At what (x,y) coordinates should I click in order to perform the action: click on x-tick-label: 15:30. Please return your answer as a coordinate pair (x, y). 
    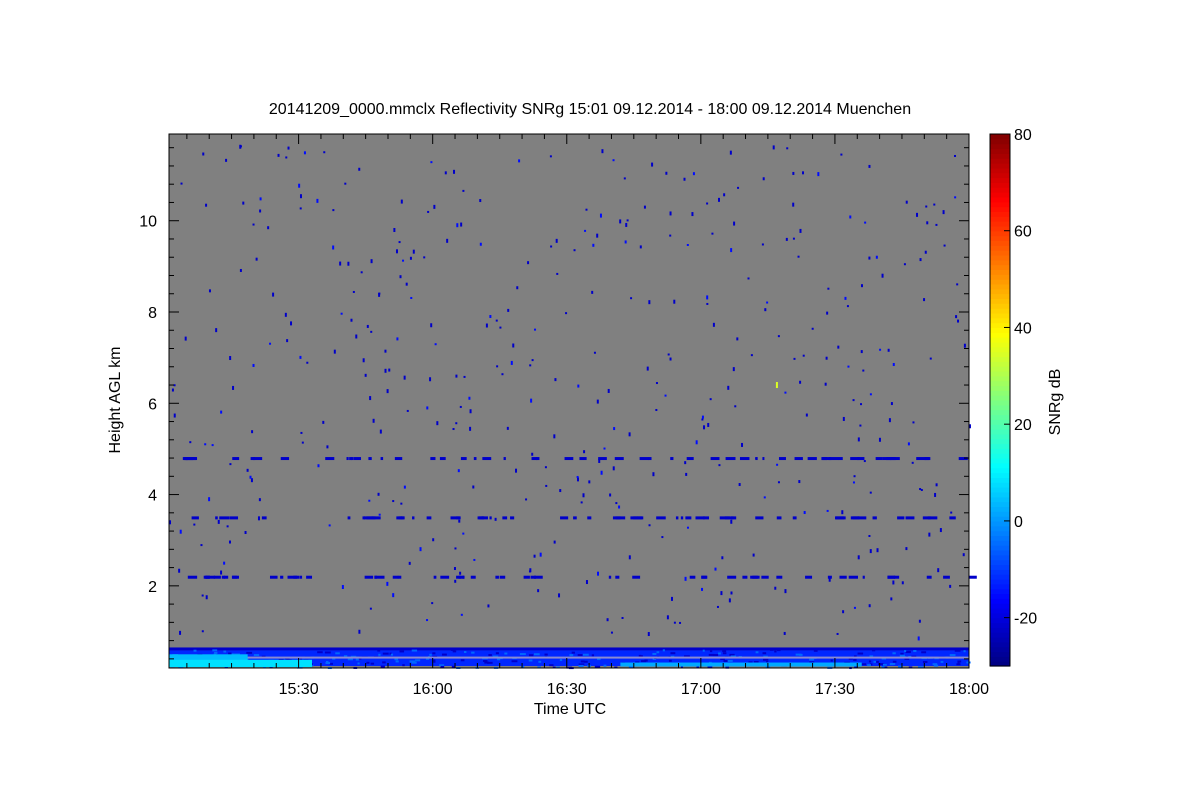
    Looking at the image, I should click on (299, 689).